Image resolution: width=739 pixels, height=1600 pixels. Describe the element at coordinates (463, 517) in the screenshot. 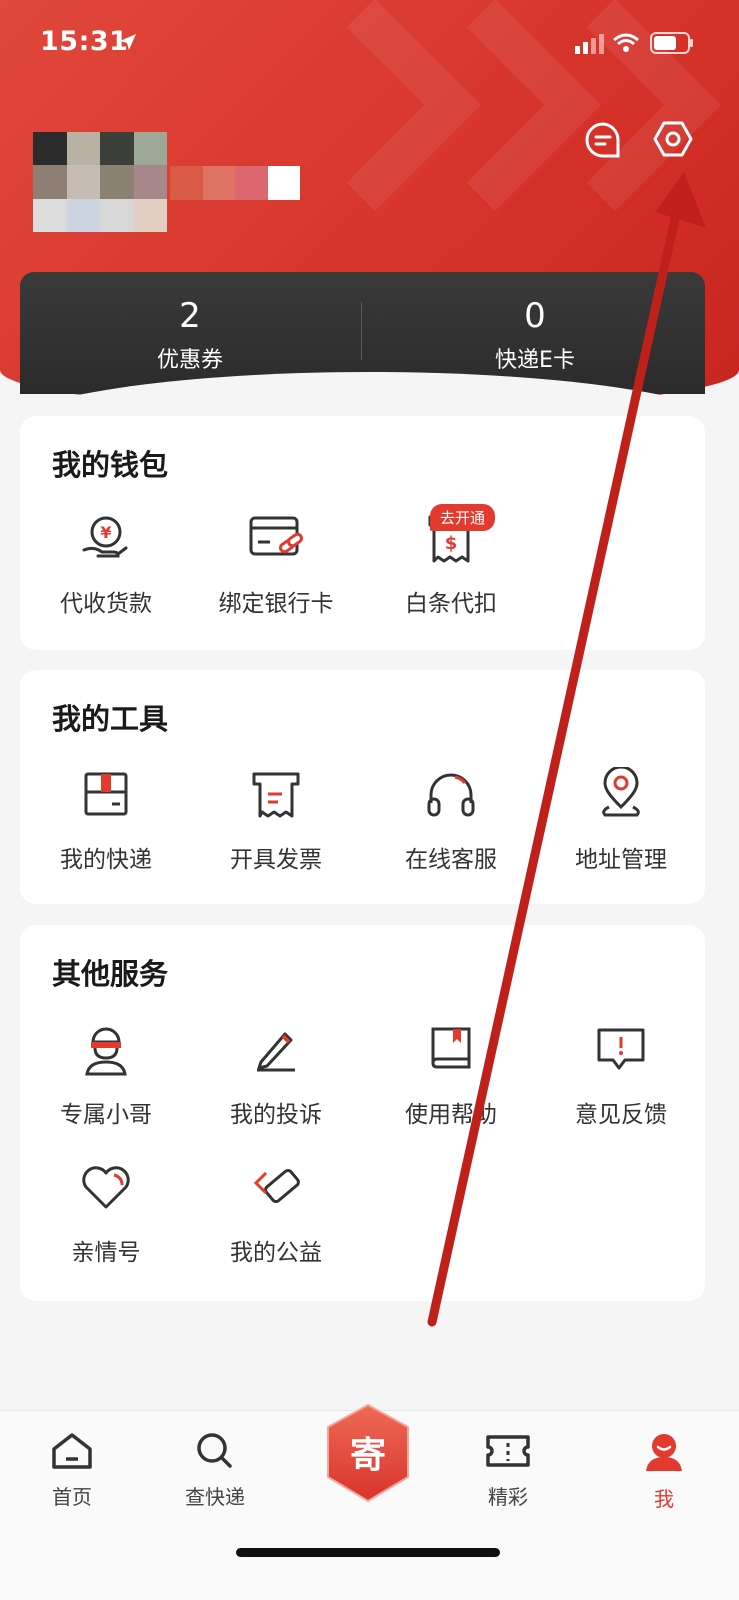

I see `activate-badge: 去开通` at that location.